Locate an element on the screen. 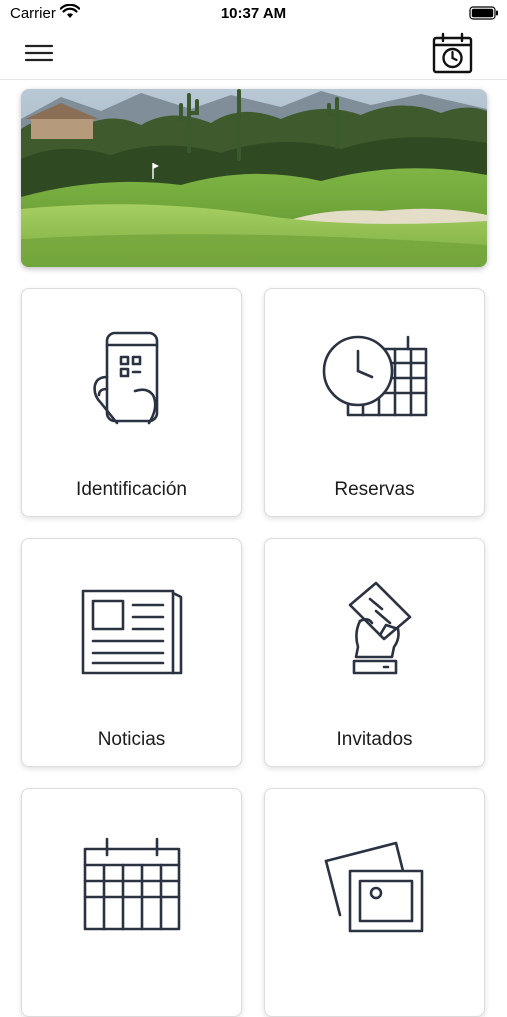 The width and height of the screenshot is (507, 1017). calendar-clock-button is located at coordinates (453, 53).